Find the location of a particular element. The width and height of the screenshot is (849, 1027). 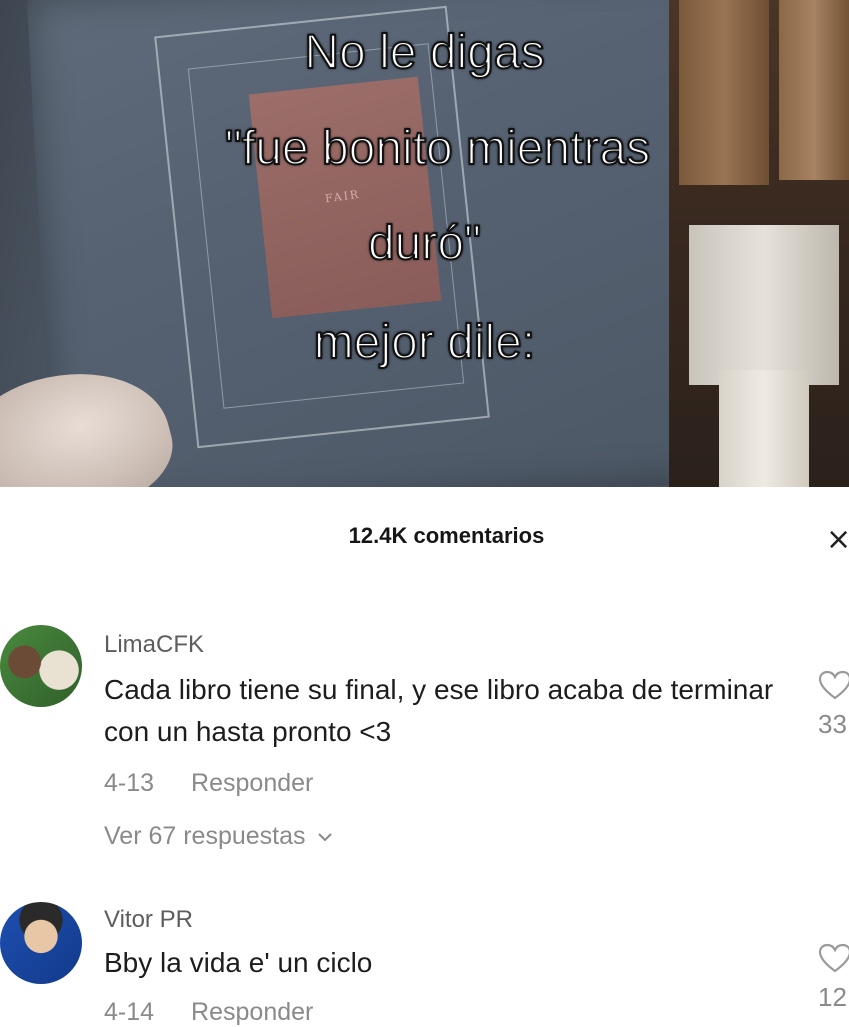

comment-meta: 4-13 Responder is located at coordinates (208, 783).